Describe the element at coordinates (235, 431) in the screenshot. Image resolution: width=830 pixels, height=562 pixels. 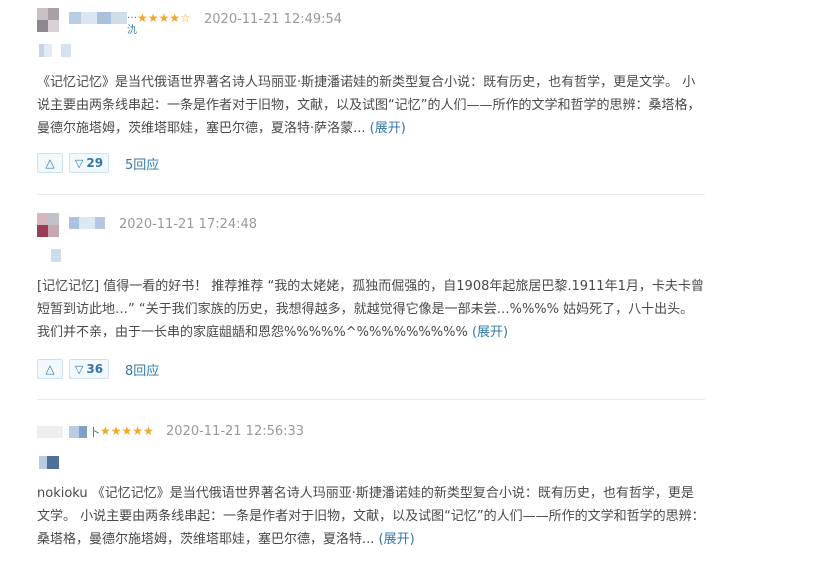
I see `review-time: 2020-11-21 12:56:33` at that location.